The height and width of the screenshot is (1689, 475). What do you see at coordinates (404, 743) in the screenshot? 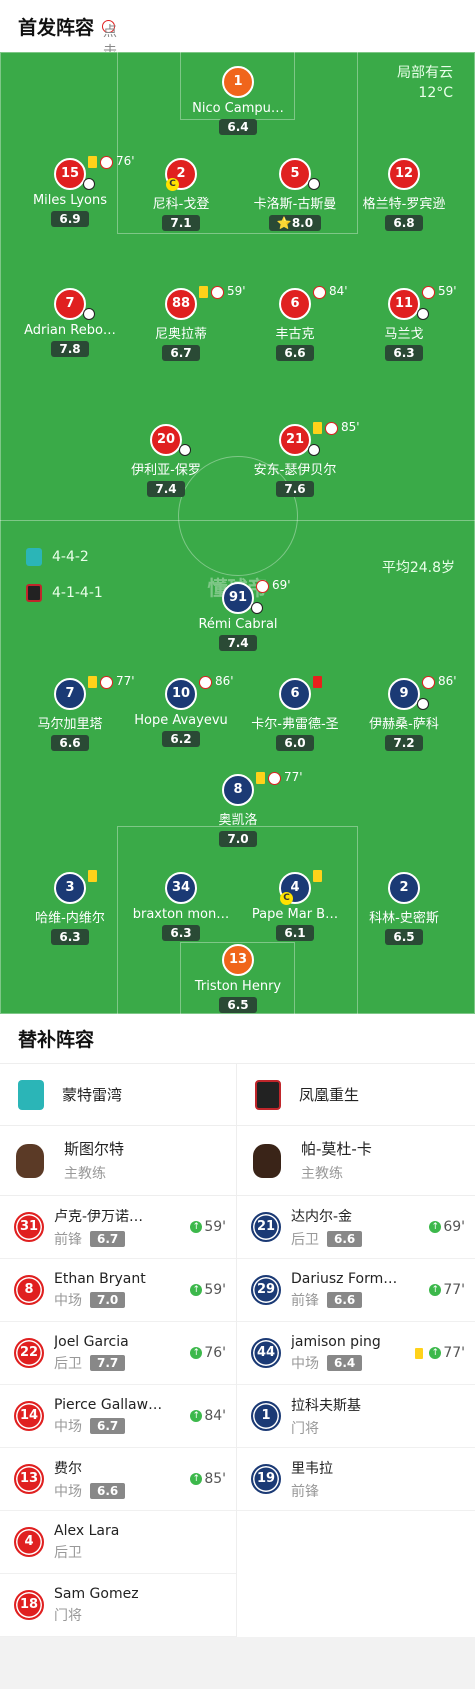
I see `player-rating: 7.2` at bounding box center [404, 743].